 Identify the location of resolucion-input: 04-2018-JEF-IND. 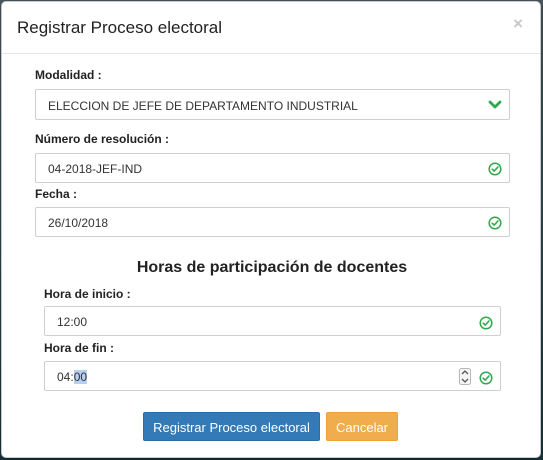
(272, 168).